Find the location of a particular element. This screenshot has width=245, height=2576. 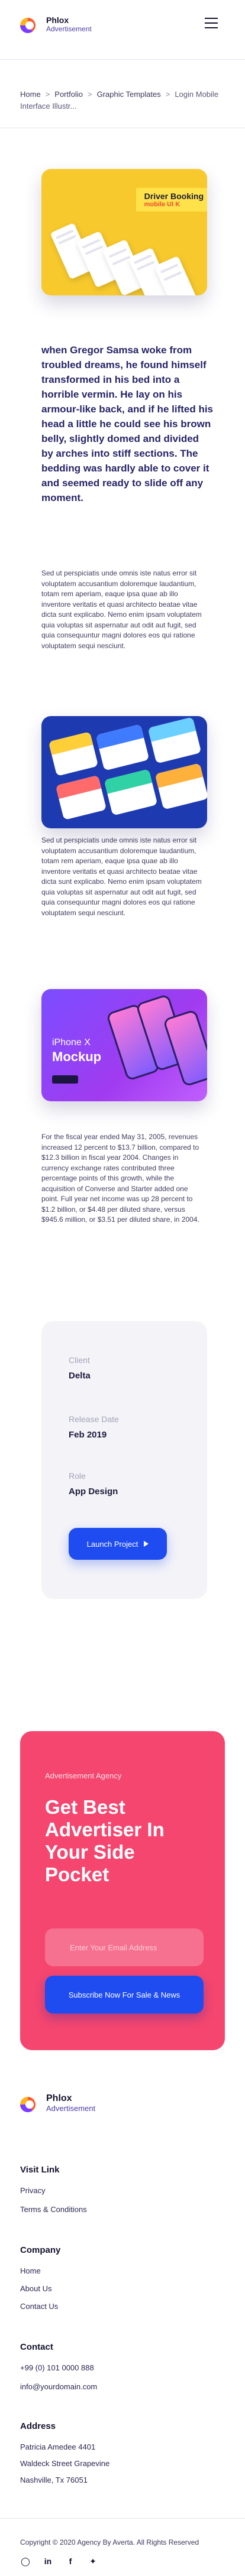

footer-visit-heading: Visit Link is located at coordinates (40, 2170).